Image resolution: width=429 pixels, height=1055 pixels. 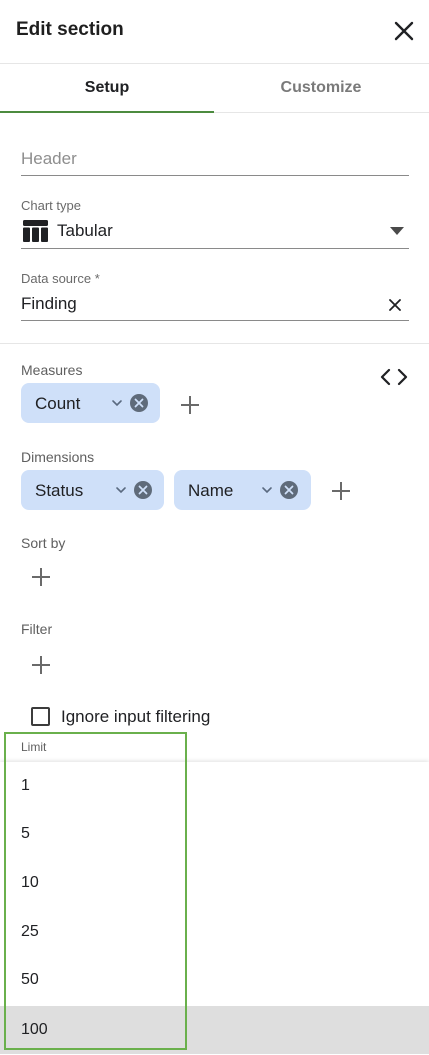 What do you see at coordinates (341, 491) in the screenshot?
I see `add-dimension-icon` at bounding box center [341, 491].